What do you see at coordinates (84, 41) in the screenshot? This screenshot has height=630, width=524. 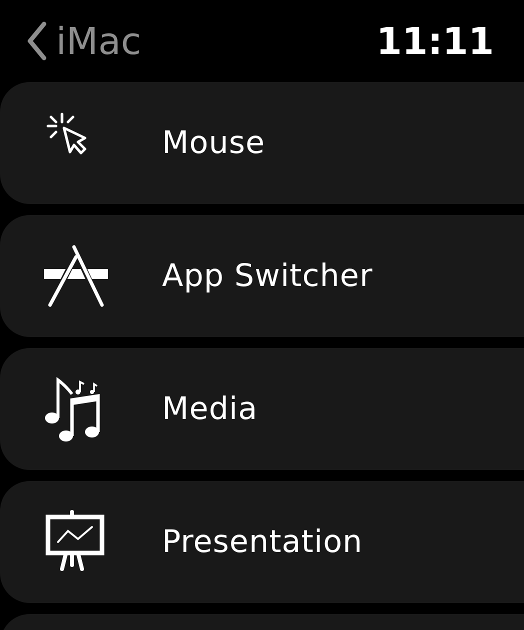 I see `back-link: iMac` at bounding box center [84, 41].